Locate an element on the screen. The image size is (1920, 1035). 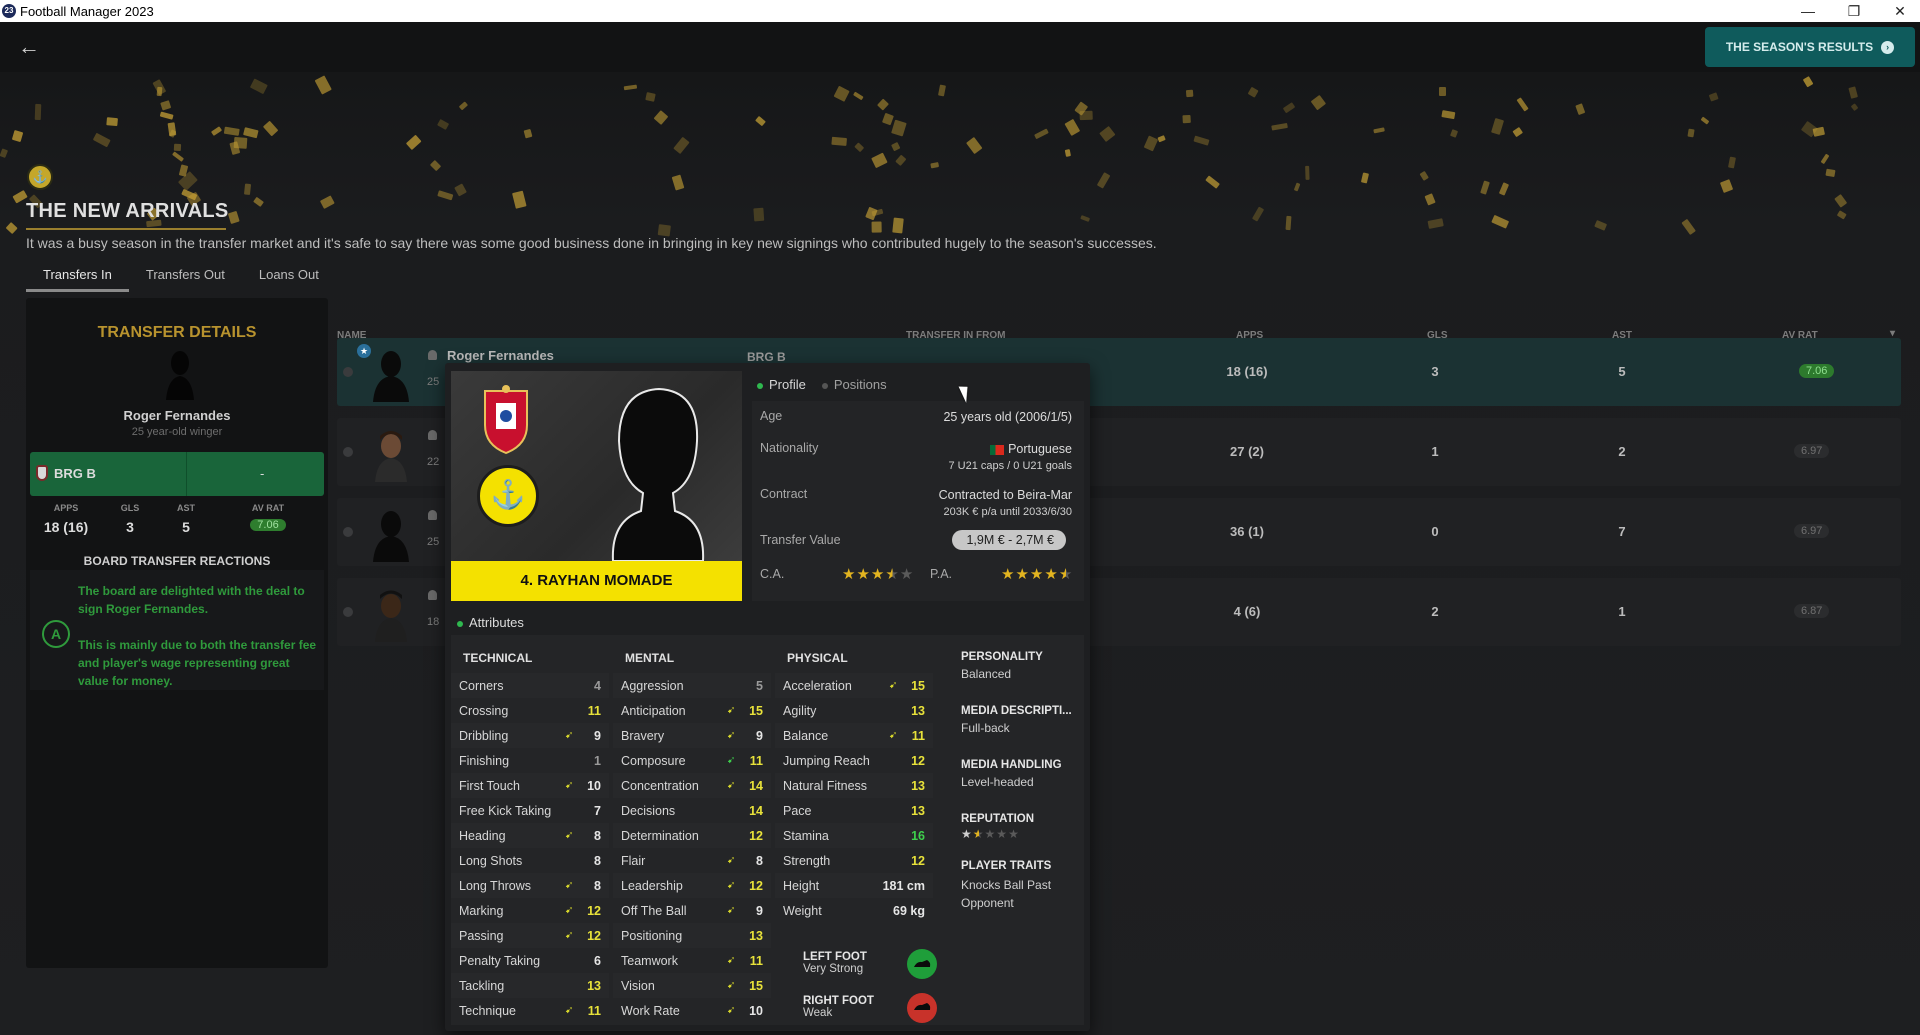
contract-value: Contracted to Beira-Mar is located at coordinates (1005, 495).